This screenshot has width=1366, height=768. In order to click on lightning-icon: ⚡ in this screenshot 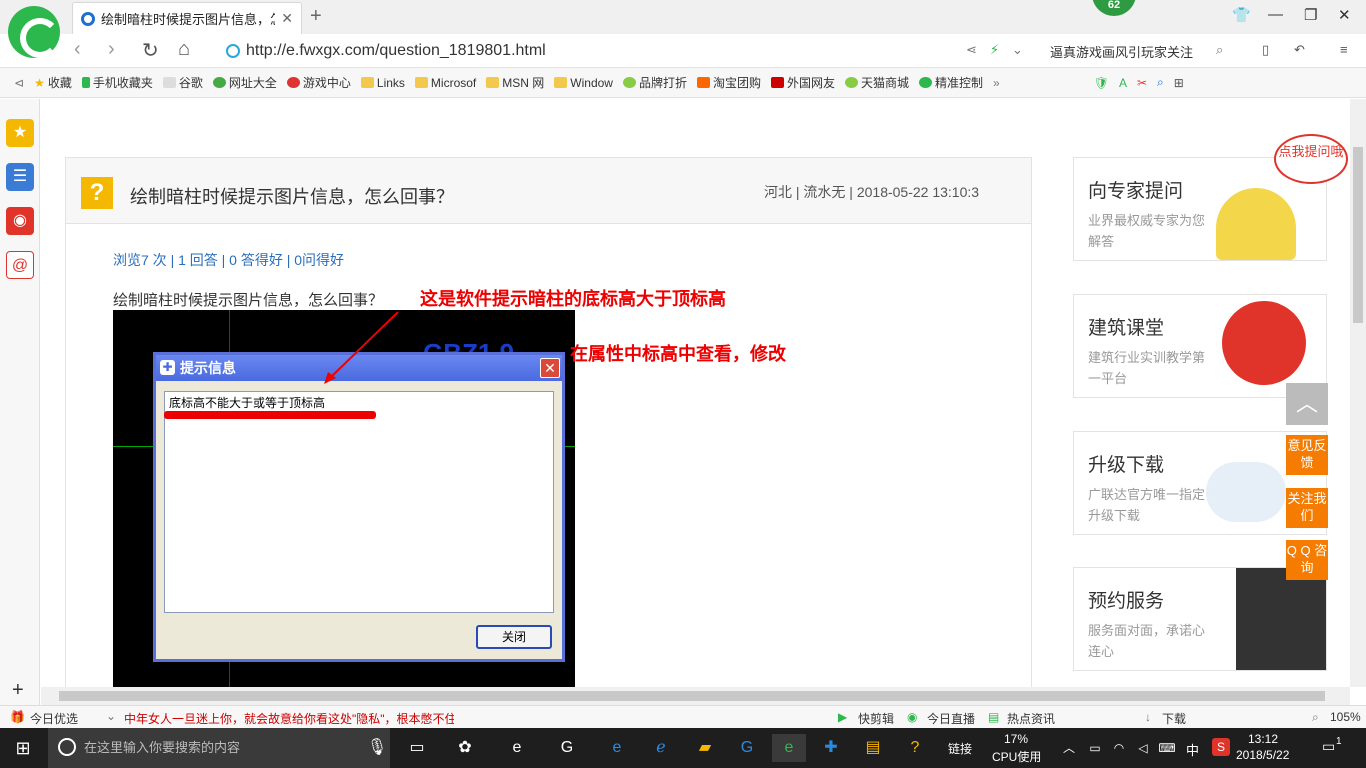, I will do `click(994, 50)`.